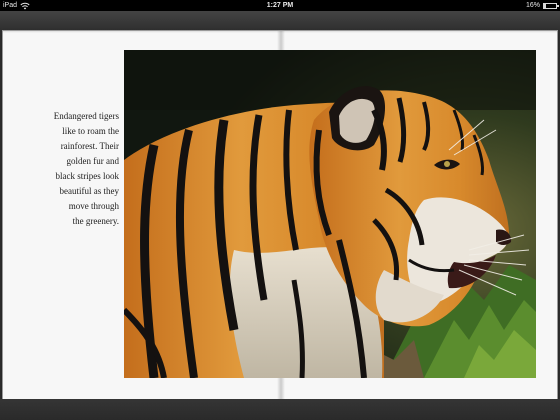  Describe the element at coordinates (532, 5) in the screenshot. I see `battery-percent: 16%` at that location.